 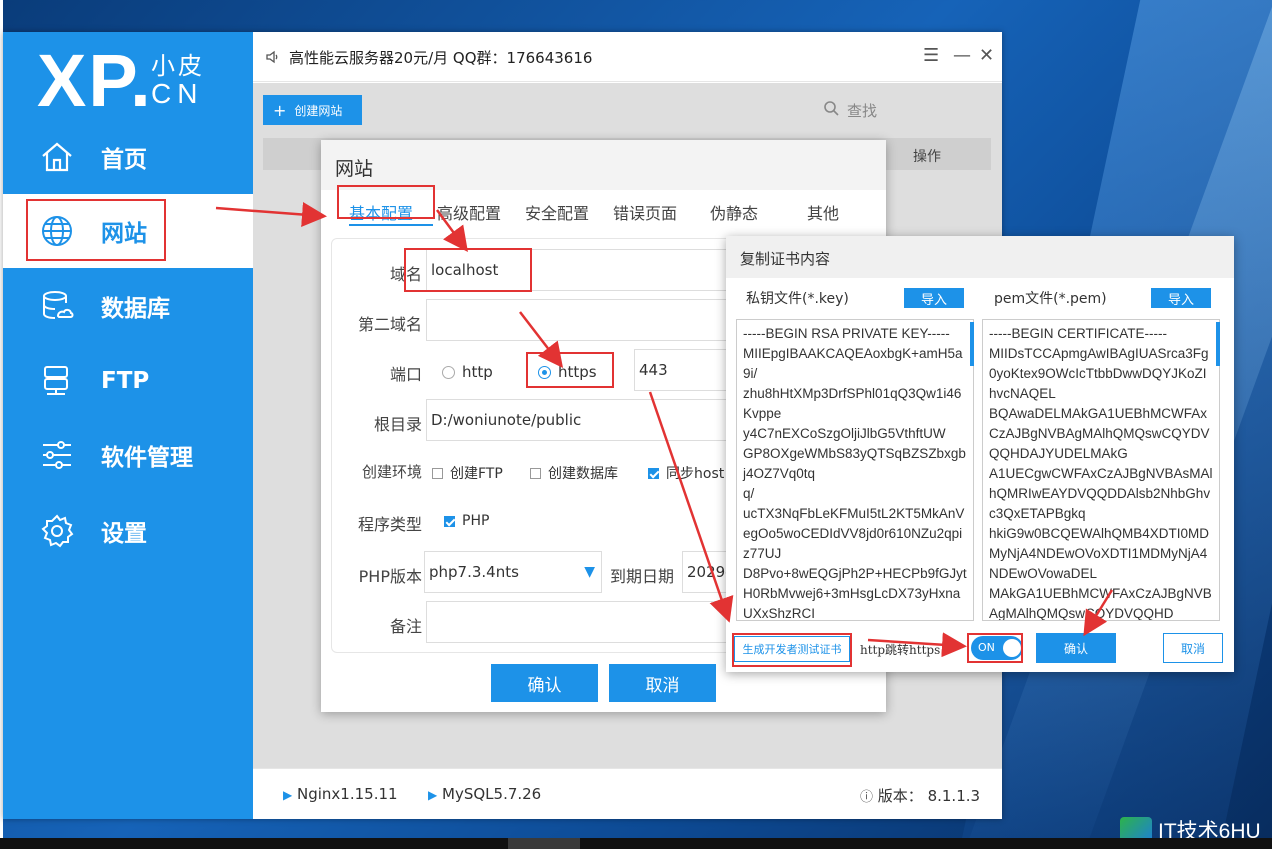 What do you see at coordinates (691, 507) in the screenshot?
I see `arrow-https-to-generate` at bounding box center [691, 507].